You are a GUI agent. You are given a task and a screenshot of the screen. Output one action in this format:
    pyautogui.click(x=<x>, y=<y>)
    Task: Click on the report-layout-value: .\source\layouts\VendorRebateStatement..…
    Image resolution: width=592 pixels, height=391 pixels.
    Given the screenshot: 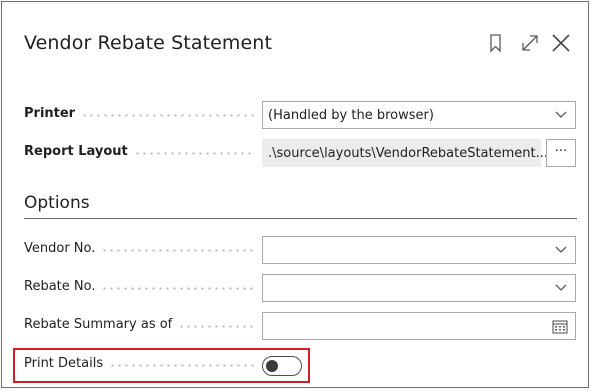 What is the action you would take?
    pyautogui.click(x=410, y=153)
    